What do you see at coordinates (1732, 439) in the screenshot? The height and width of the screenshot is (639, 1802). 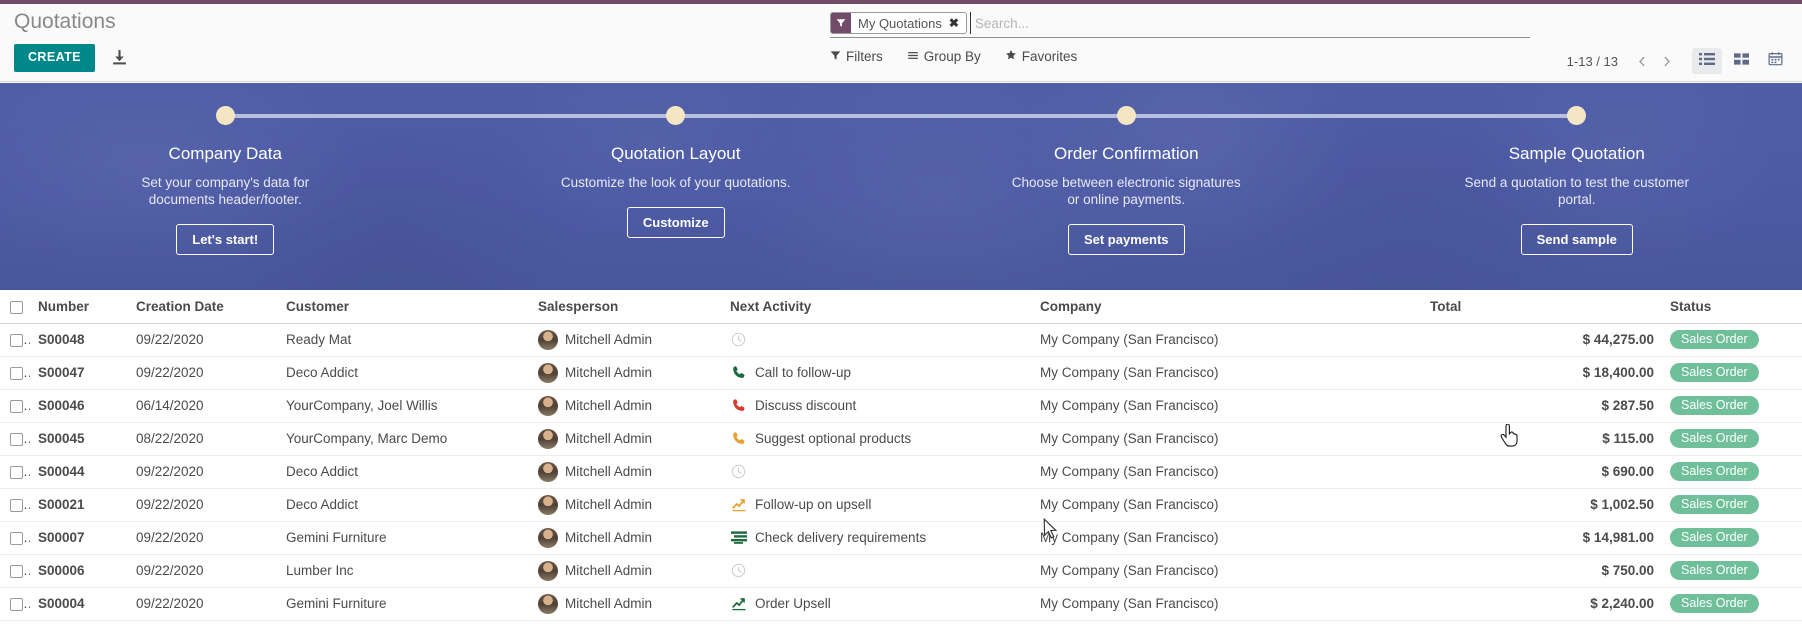 I see `cell-status: Sales Order` at bounding box center [1732, 439].